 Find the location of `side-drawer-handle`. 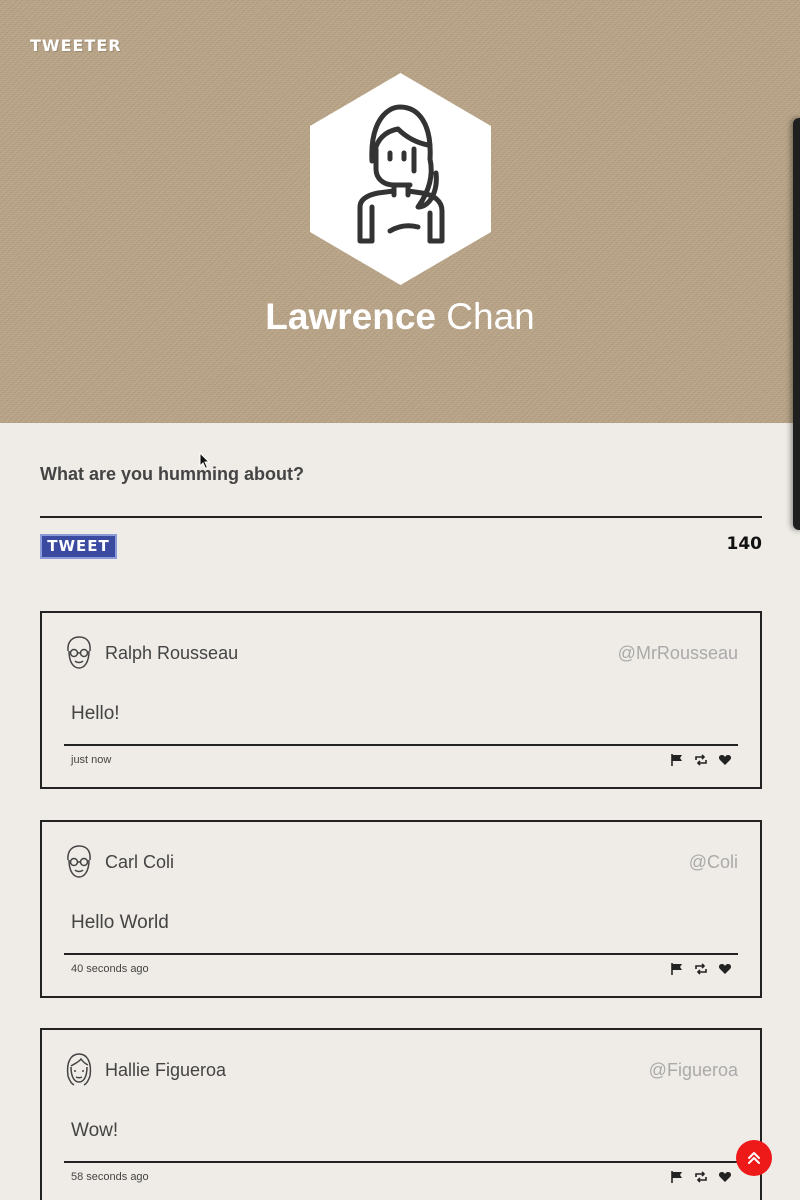

side-drawer-handle is located at coordinates (796, 324).